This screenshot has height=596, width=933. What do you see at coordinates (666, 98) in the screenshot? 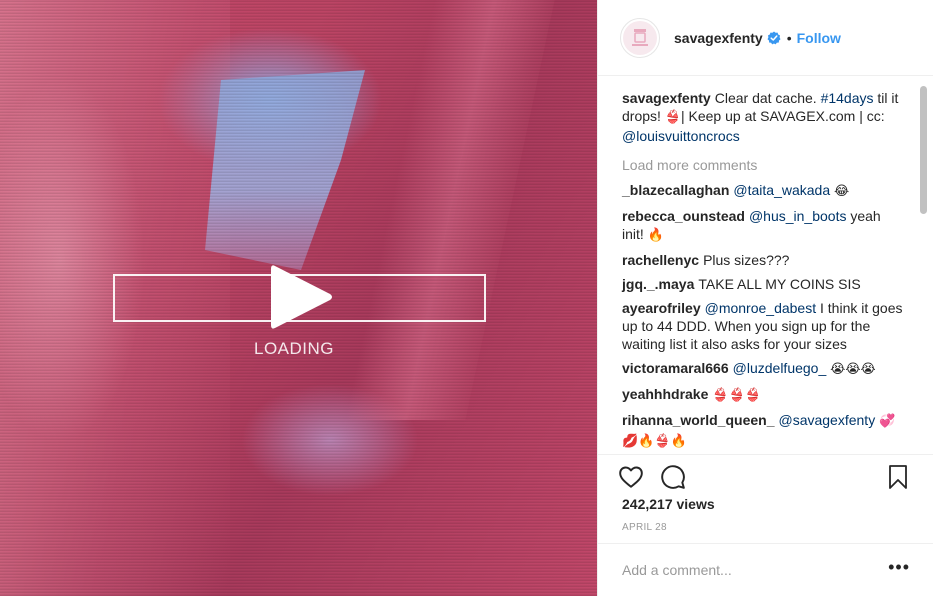
I see `caption-username: savagexfenty` at bounding box center [666, 98].